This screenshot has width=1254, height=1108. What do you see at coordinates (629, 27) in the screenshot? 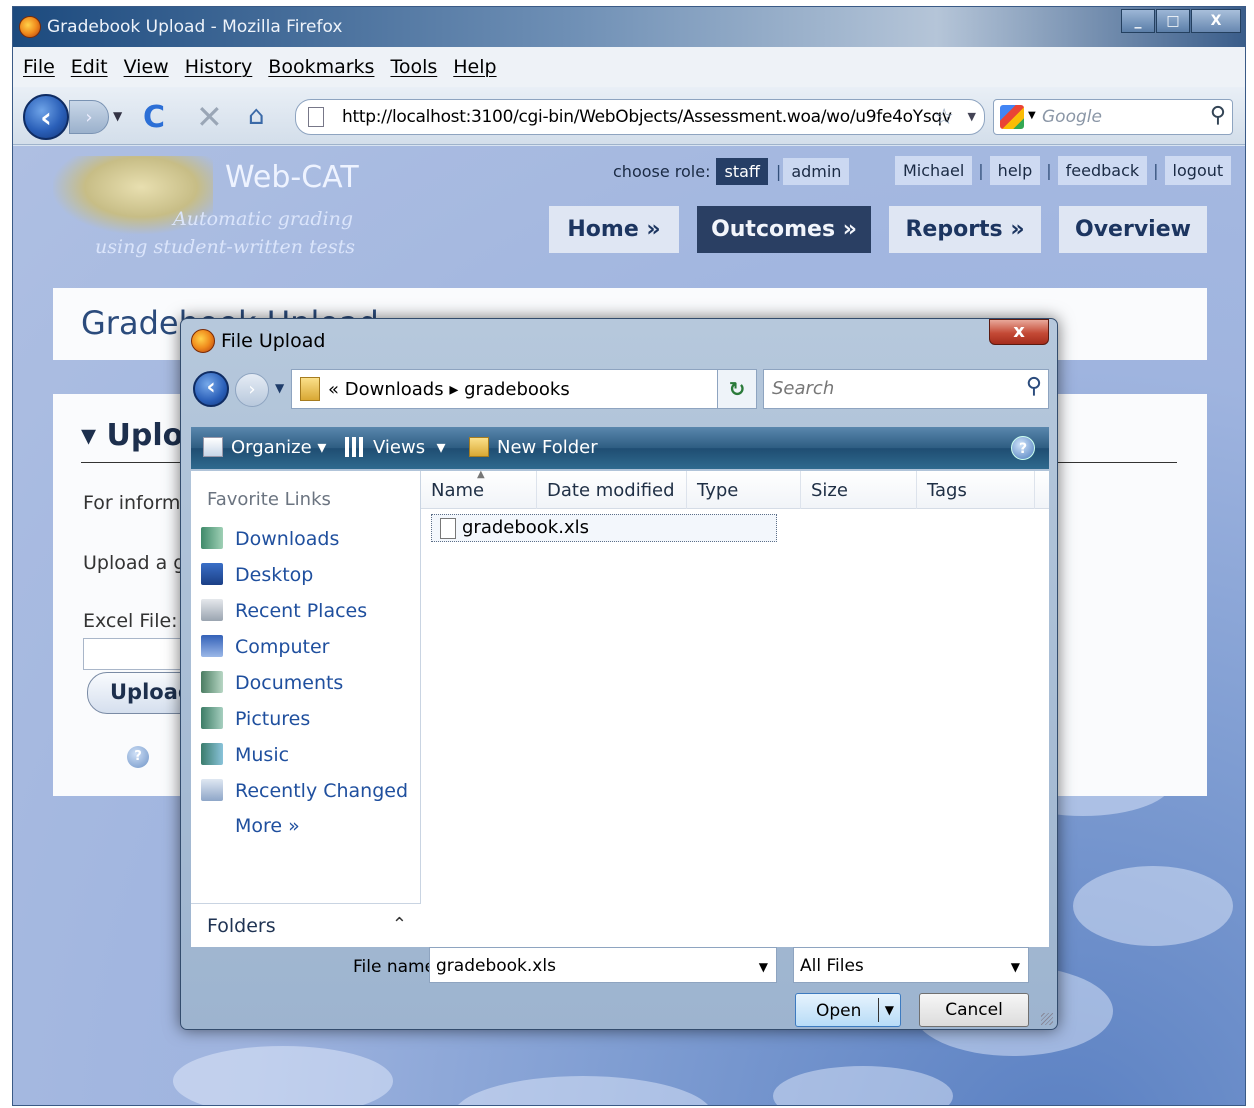
I see `browser-title-bar: Gradebook Upload - Mozilla Firefox _ □ X` at bounding box center [629, 27].